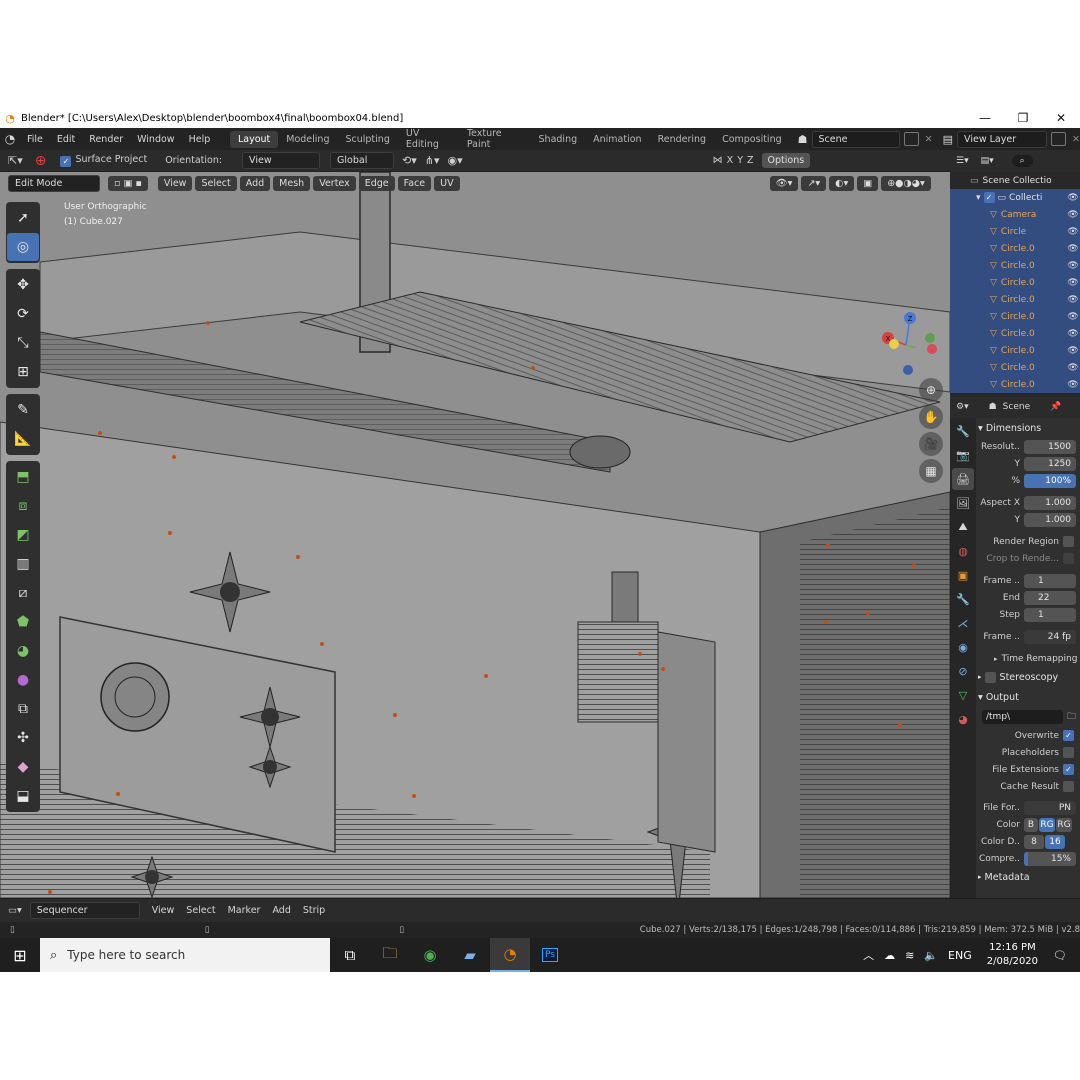  What do you see at coordinates (1023, 118) in the screenshot?
I see `maximize-button: ❐` at bounding box center [1023, 118].